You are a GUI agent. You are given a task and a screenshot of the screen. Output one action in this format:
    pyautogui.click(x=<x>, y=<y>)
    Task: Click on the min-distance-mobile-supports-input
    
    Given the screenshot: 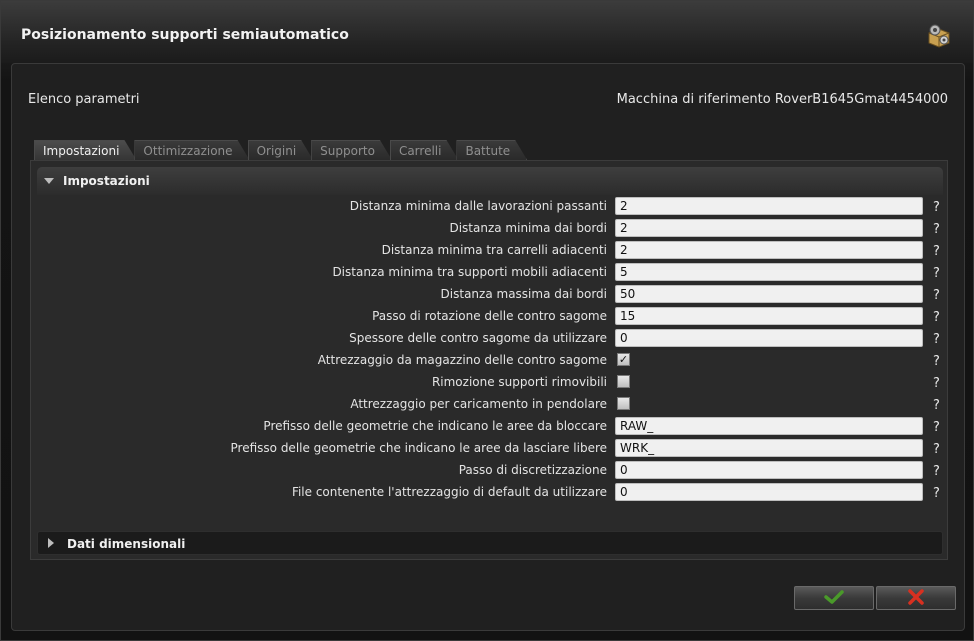 What is the action you would take?
    pyautogui.click(x=769, y=272)
    